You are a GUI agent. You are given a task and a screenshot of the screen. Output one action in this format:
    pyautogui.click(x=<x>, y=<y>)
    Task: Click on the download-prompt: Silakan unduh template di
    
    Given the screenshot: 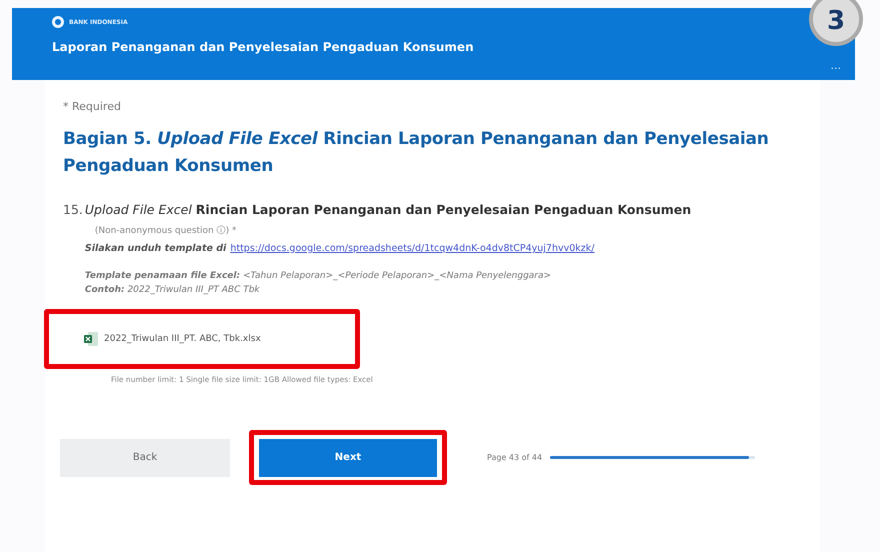 What is the action you would take?
    pyautogui.click(x=155, y=248)
    